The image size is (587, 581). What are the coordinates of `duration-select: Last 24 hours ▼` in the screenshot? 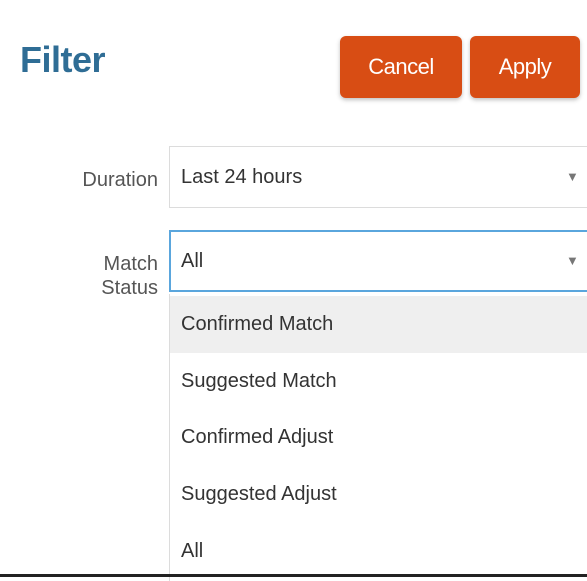 It's located at (378, 177).